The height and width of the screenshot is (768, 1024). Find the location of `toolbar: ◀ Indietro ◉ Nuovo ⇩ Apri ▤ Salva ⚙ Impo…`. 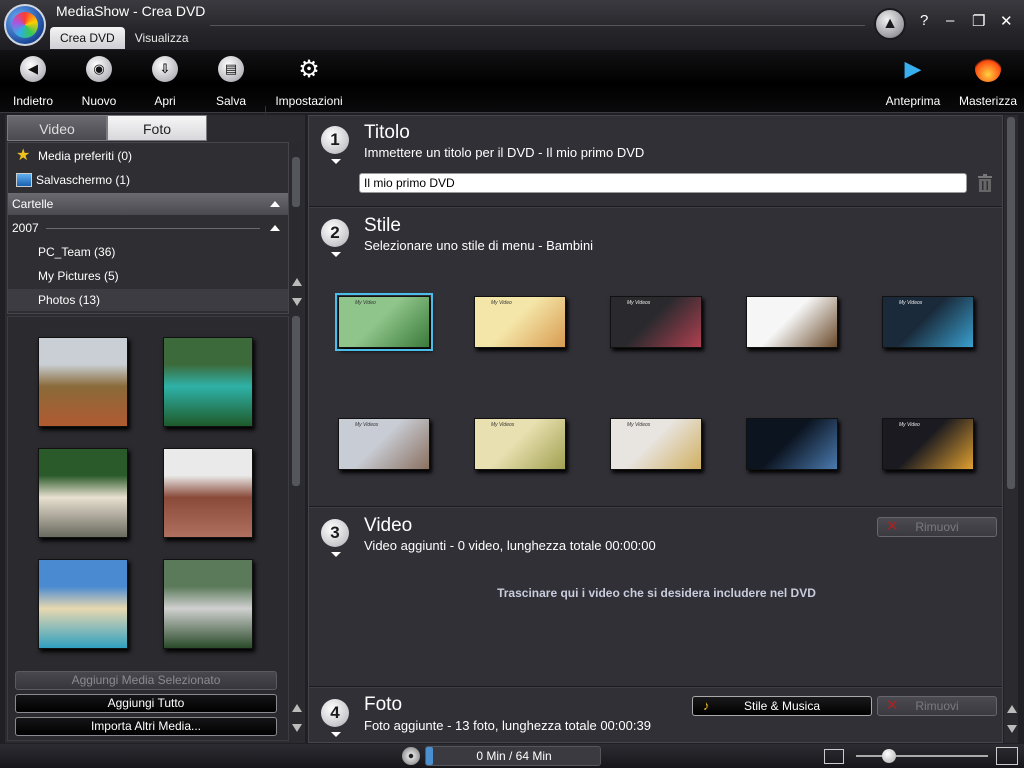

toolbar: ◀ Indietro ◉ Nuovo ⇩ Apri ▤ Salva ⚙ Impo… is located at coordinates (512, 104).